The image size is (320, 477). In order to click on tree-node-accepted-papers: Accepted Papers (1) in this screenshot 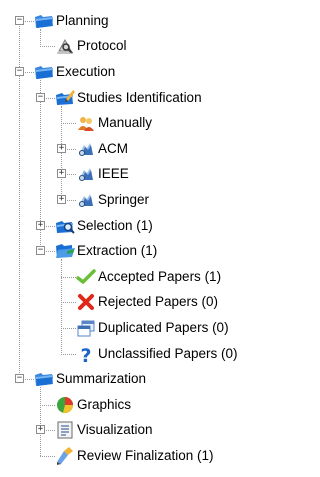, I will do `click(156, 277)`.